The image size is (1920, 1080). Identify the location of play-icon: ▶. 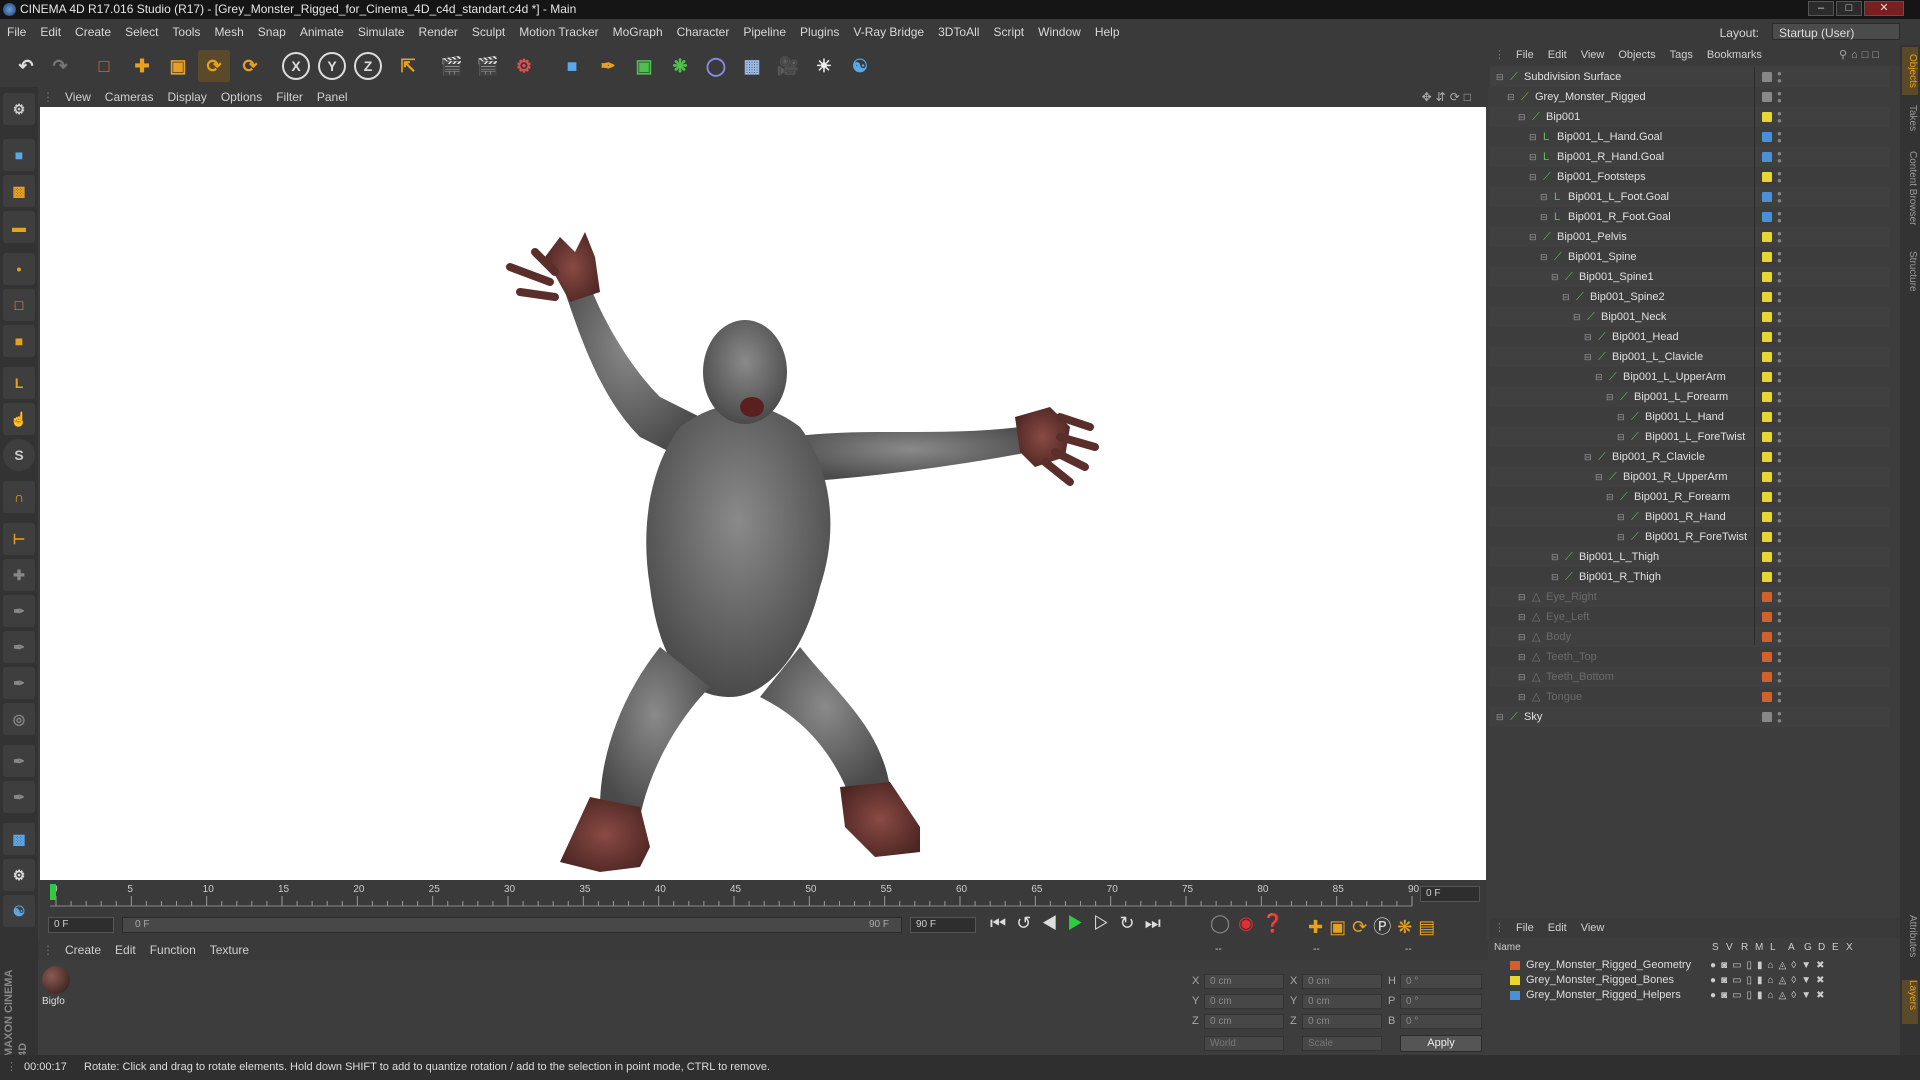
(1080, 923).